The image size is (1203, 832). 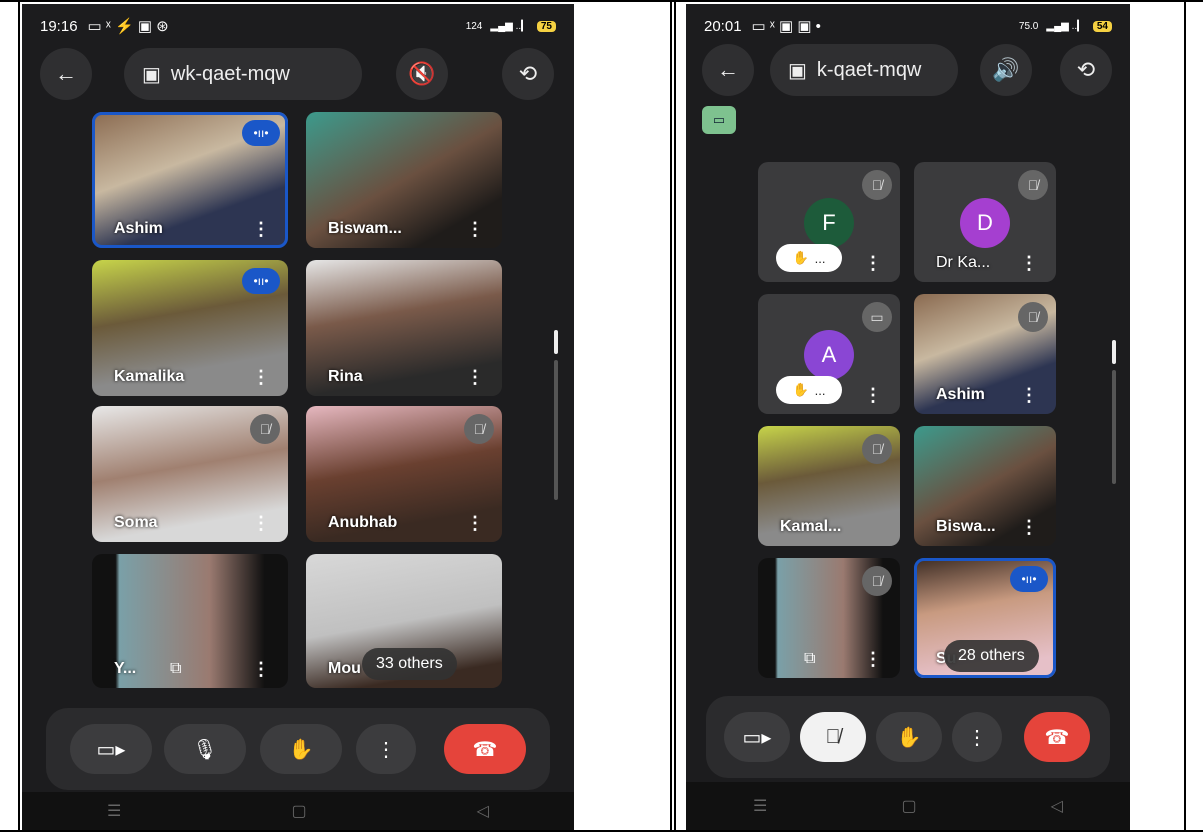 What do you see at coordinates (1102, 26) in the screenshot?
I see `battery-icon: 54` at bounding box center [1102, 26].